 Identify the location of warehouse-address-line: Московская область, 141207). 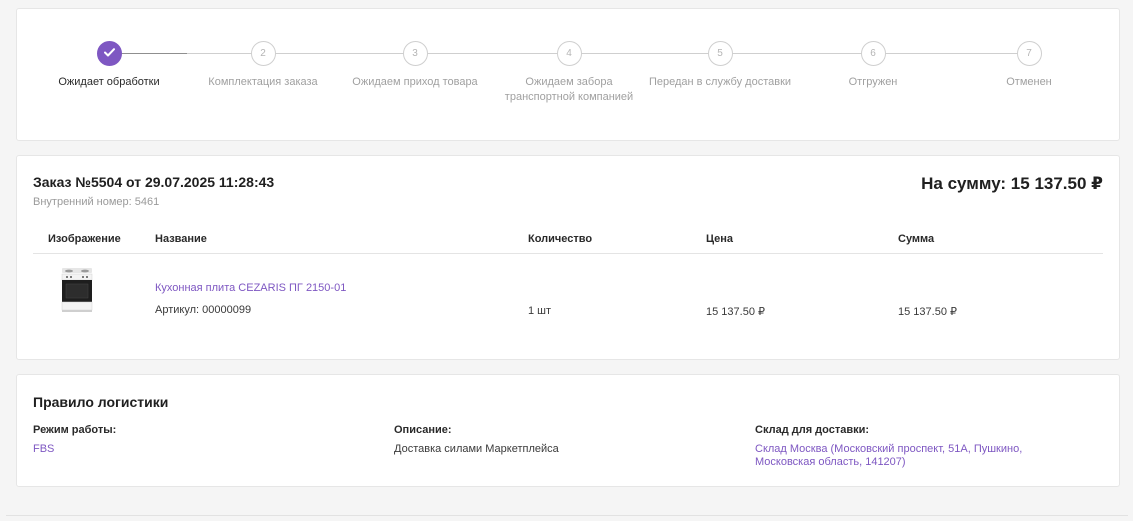
(830, 462).